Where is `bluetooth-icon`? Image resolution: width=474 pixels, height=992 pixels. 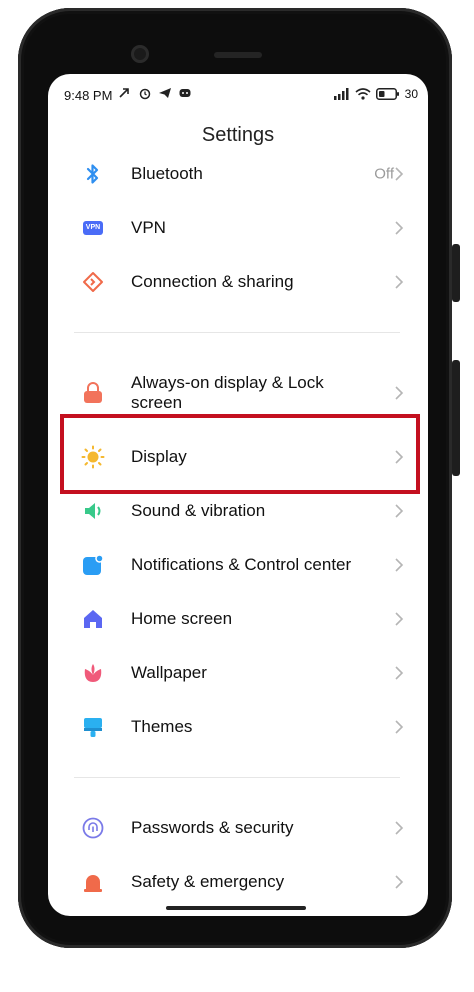 bluetooth-icon is located at coordinates (93, 174).